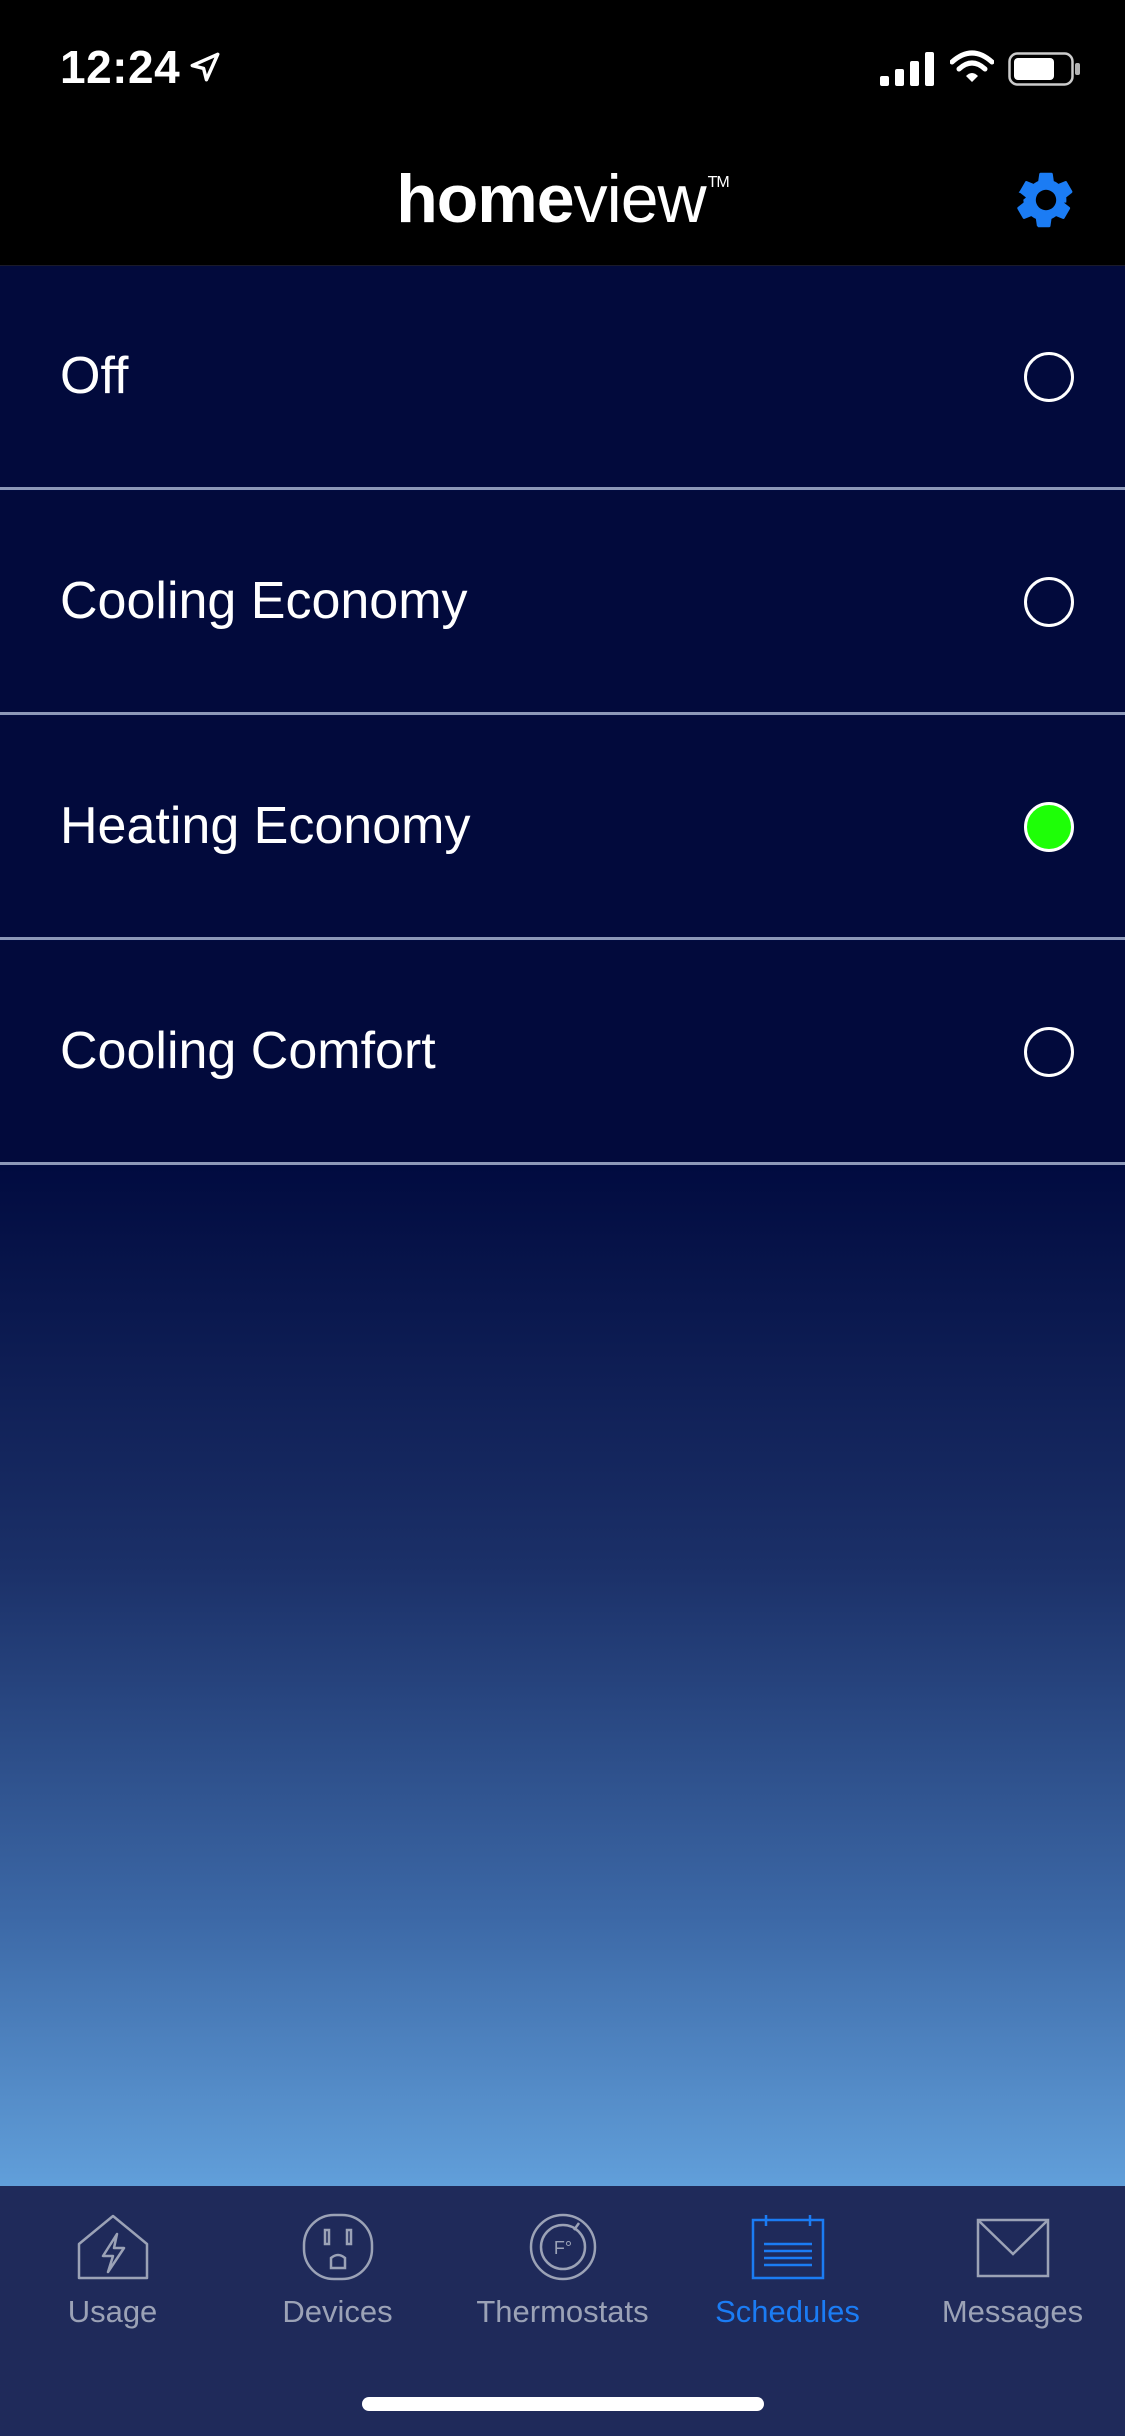 This screenshot has height=2436, width=1125. Describe the element at coordinates (562, 828) in the screenshot. I see `mode-row-heating-economy: Heating Economy` at that location.